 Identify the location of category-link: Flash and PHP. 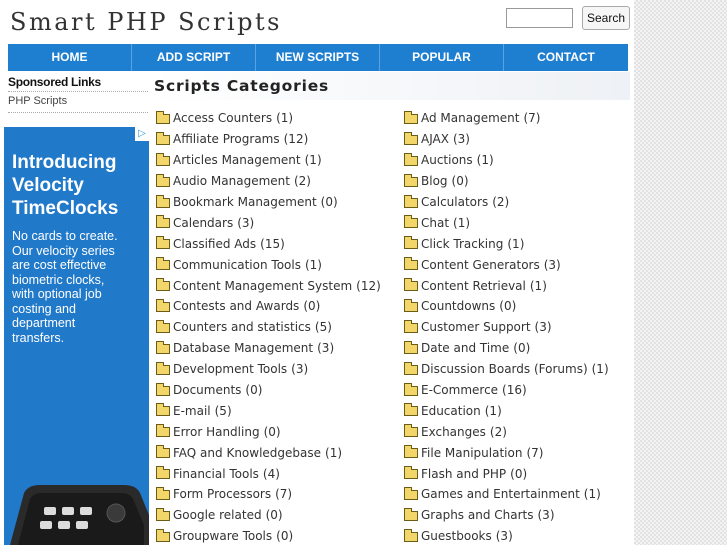
(463, 474).